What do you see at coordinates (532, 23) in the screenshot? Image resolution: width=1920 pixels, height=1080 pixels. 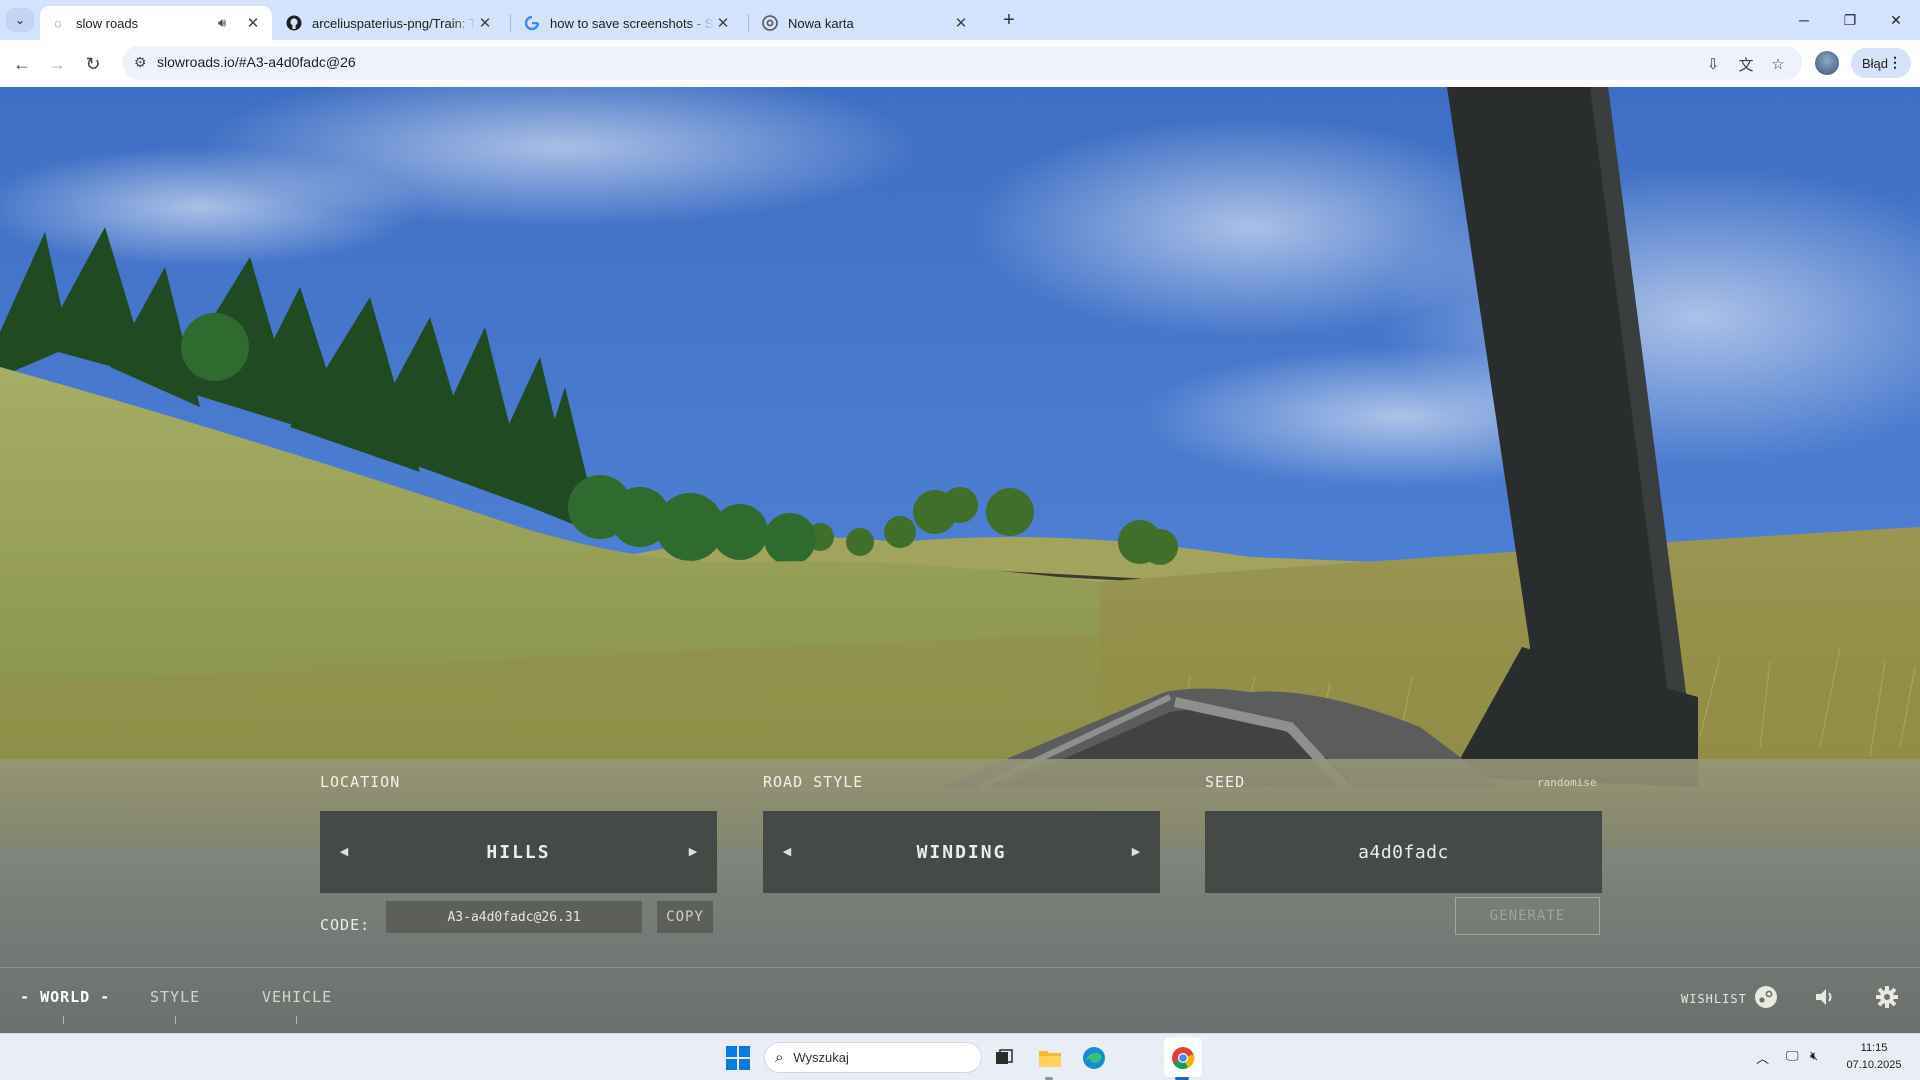 I see `google-icon` at bounding box center [532, 23].